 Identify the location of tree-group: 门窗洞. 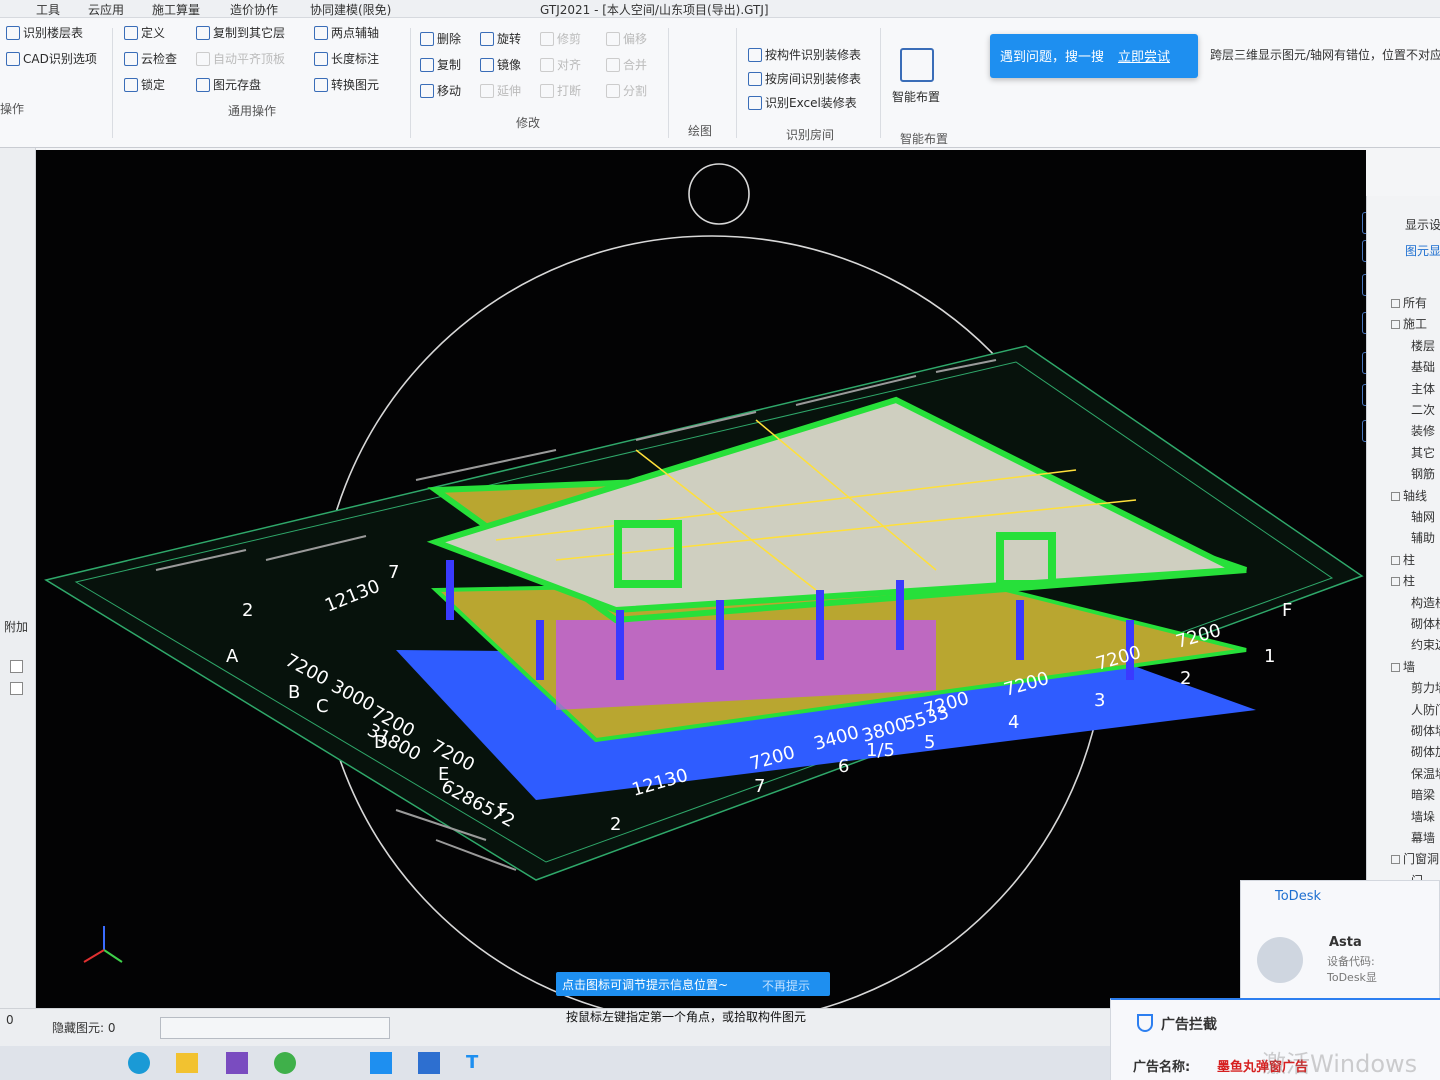
(1415, 858).